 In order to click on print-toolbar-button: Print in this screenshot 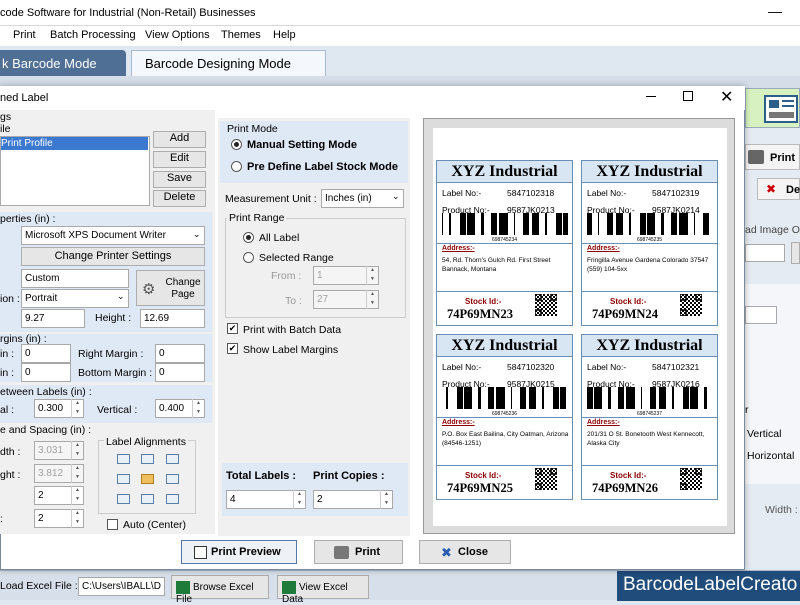, I will do `click(772, 157)`.